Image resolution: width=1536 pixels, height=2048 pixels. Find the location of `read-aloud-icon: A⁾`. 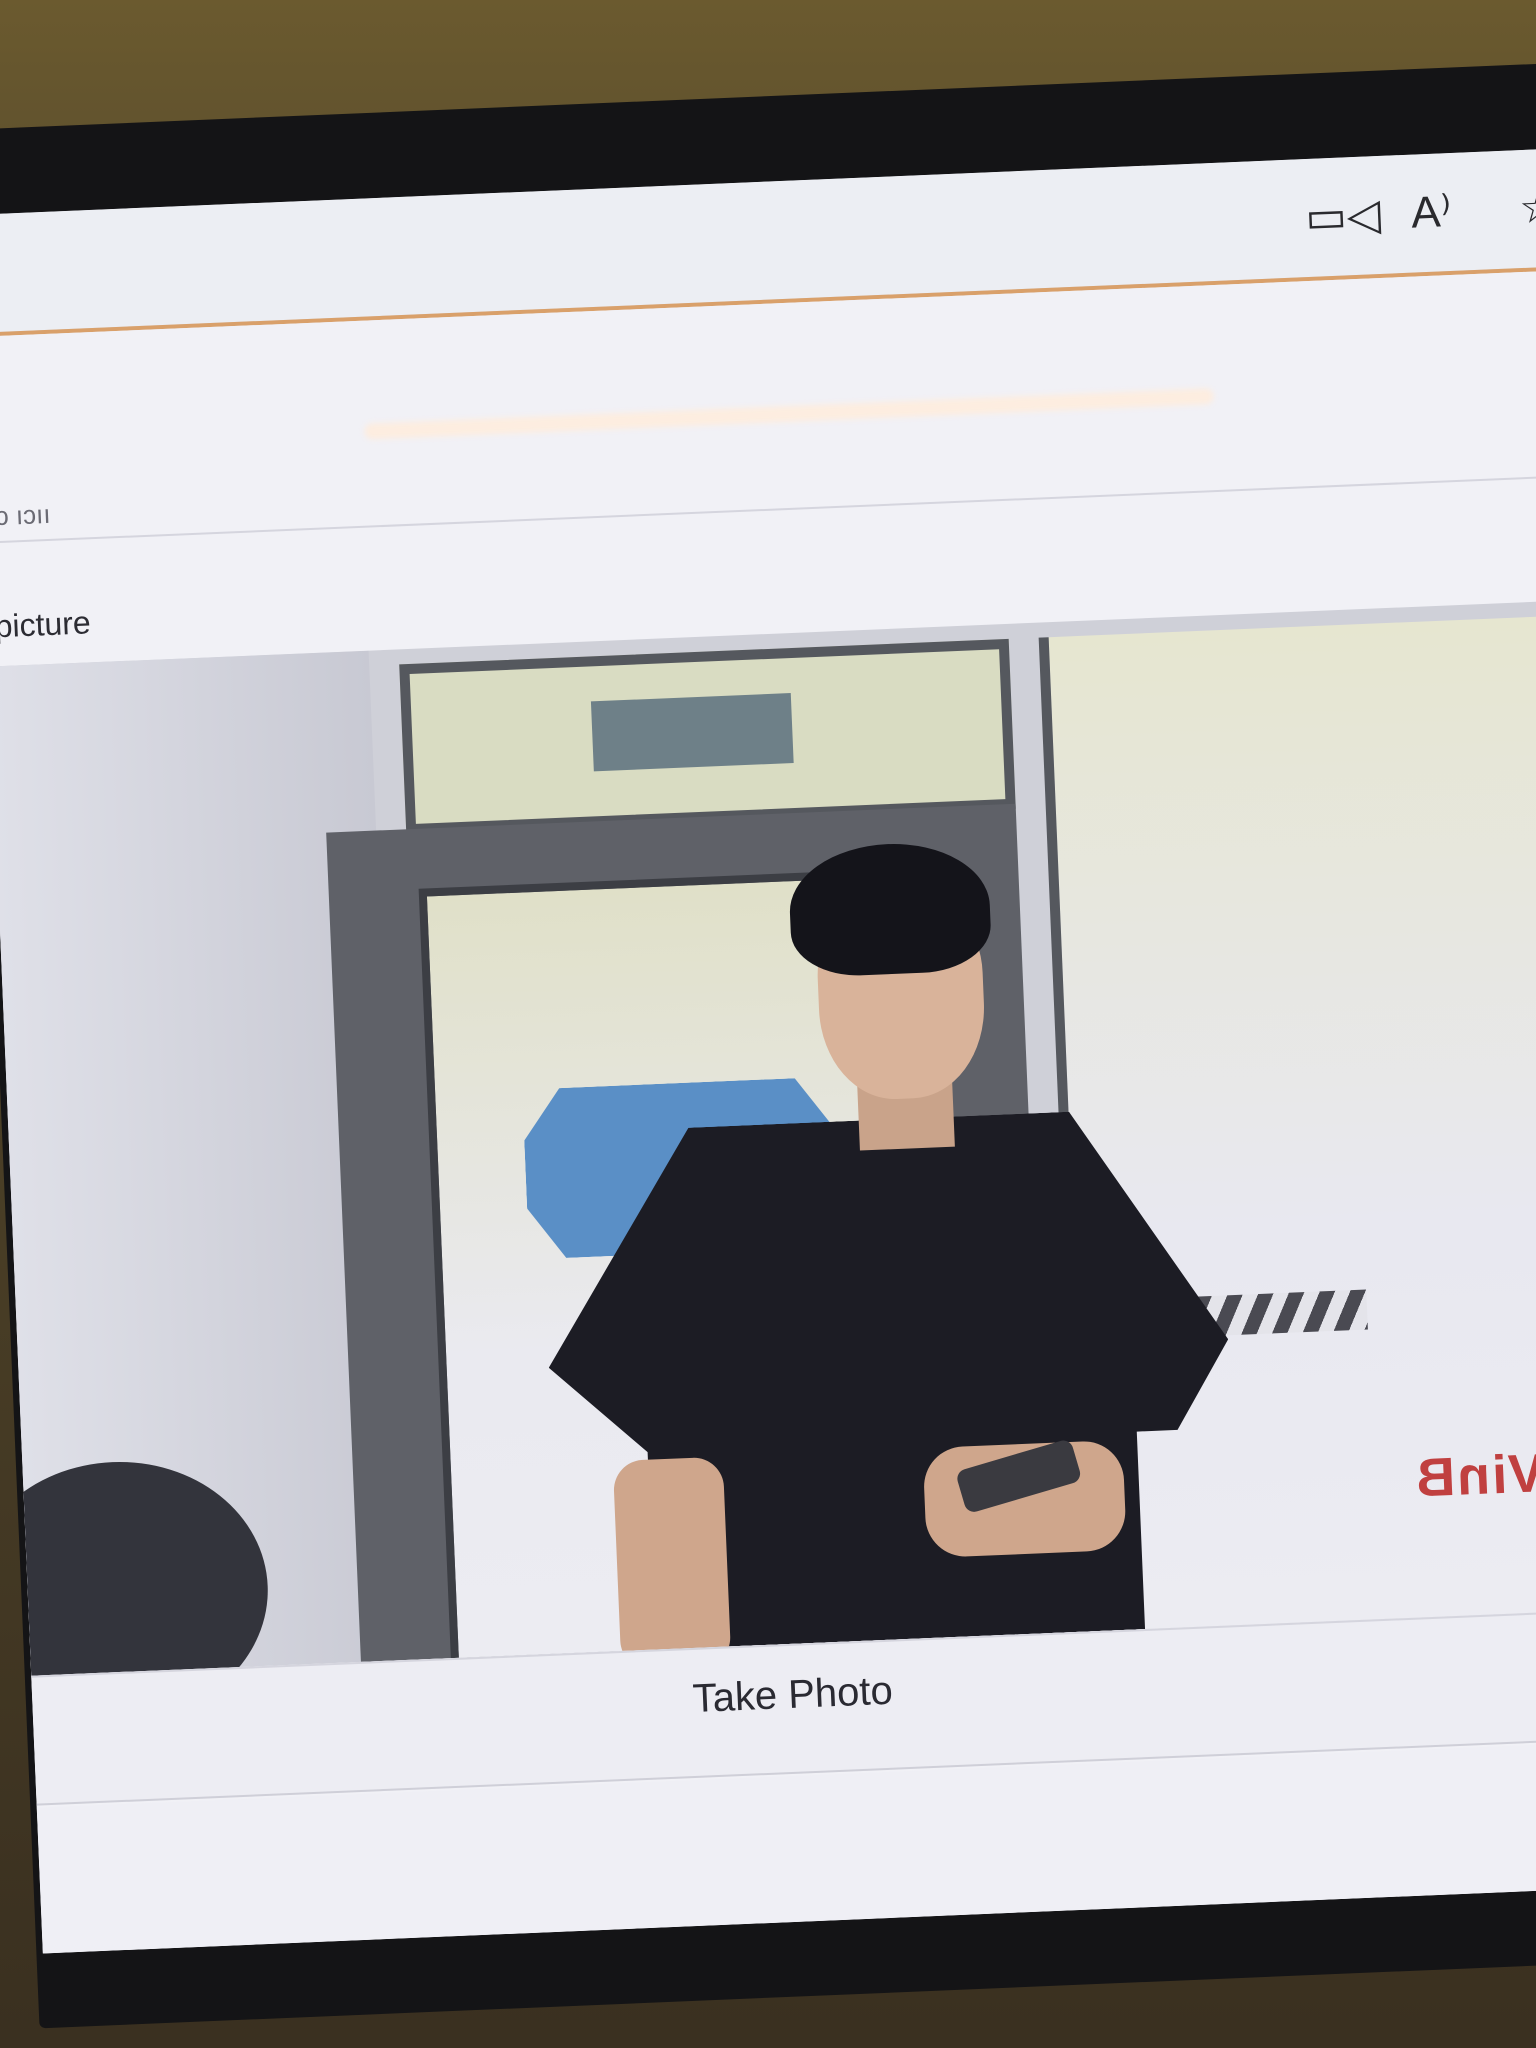

read-aloud-icon: A⁾ is located at coordinates (1431, 213).